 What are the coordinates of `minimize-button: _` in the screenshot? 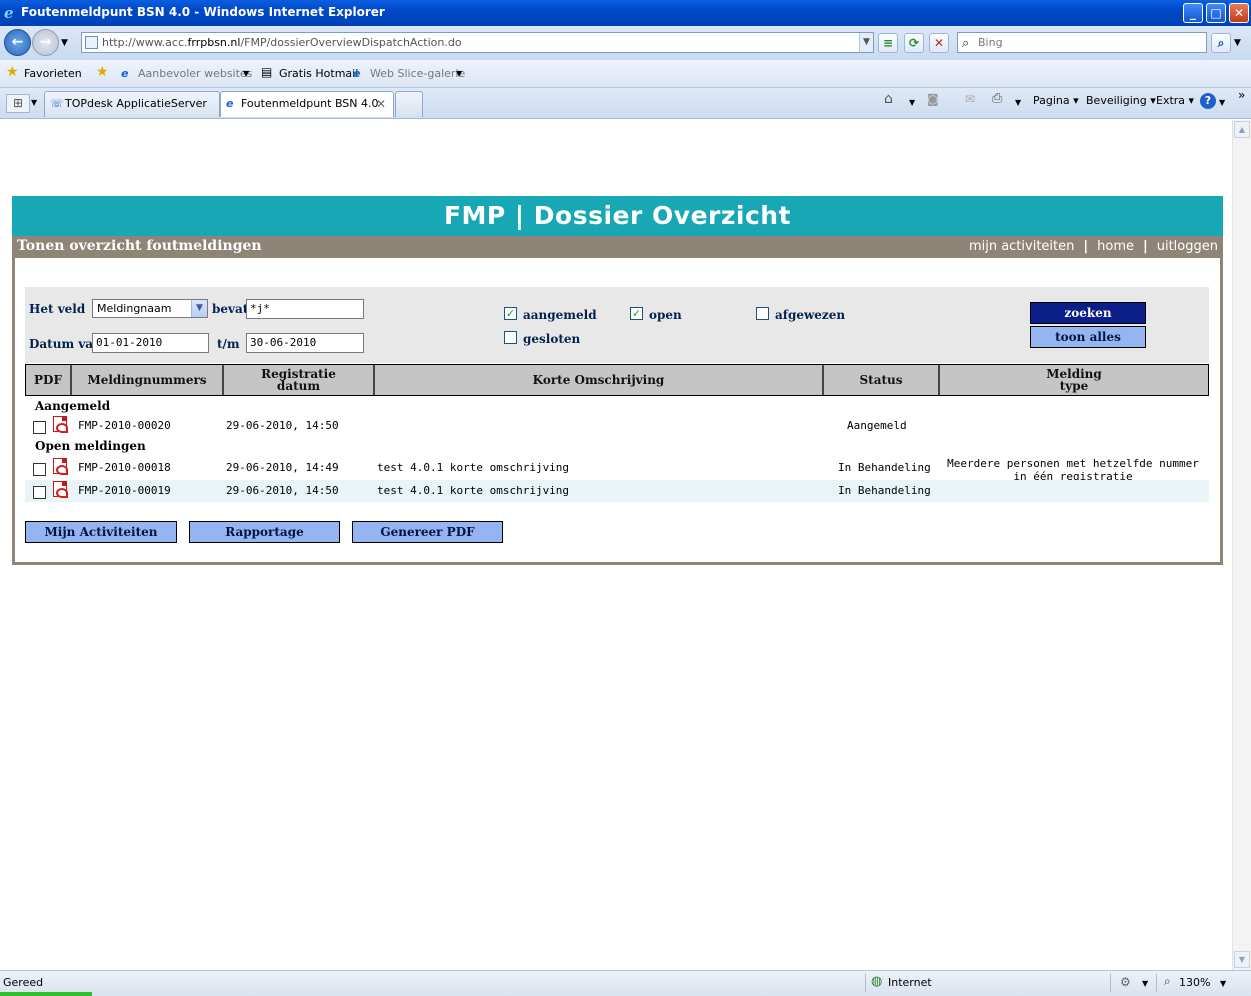 It's located at (1193, 13).